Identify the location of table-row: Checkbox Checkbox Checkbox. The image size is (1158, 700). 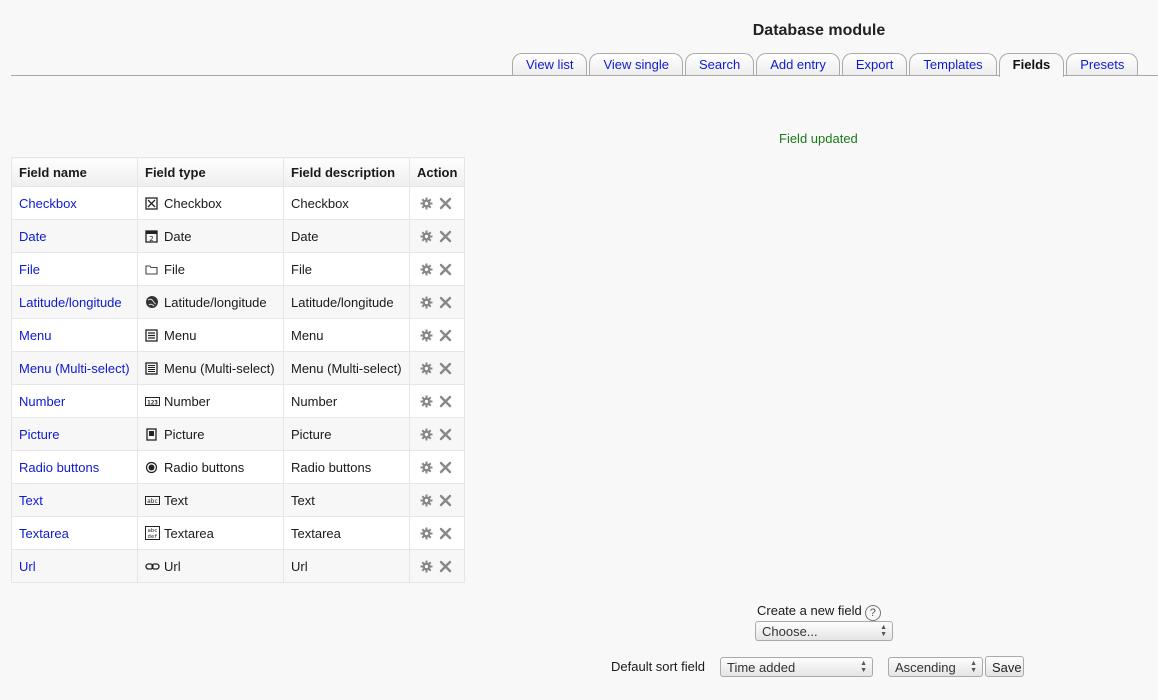
(238, 203).